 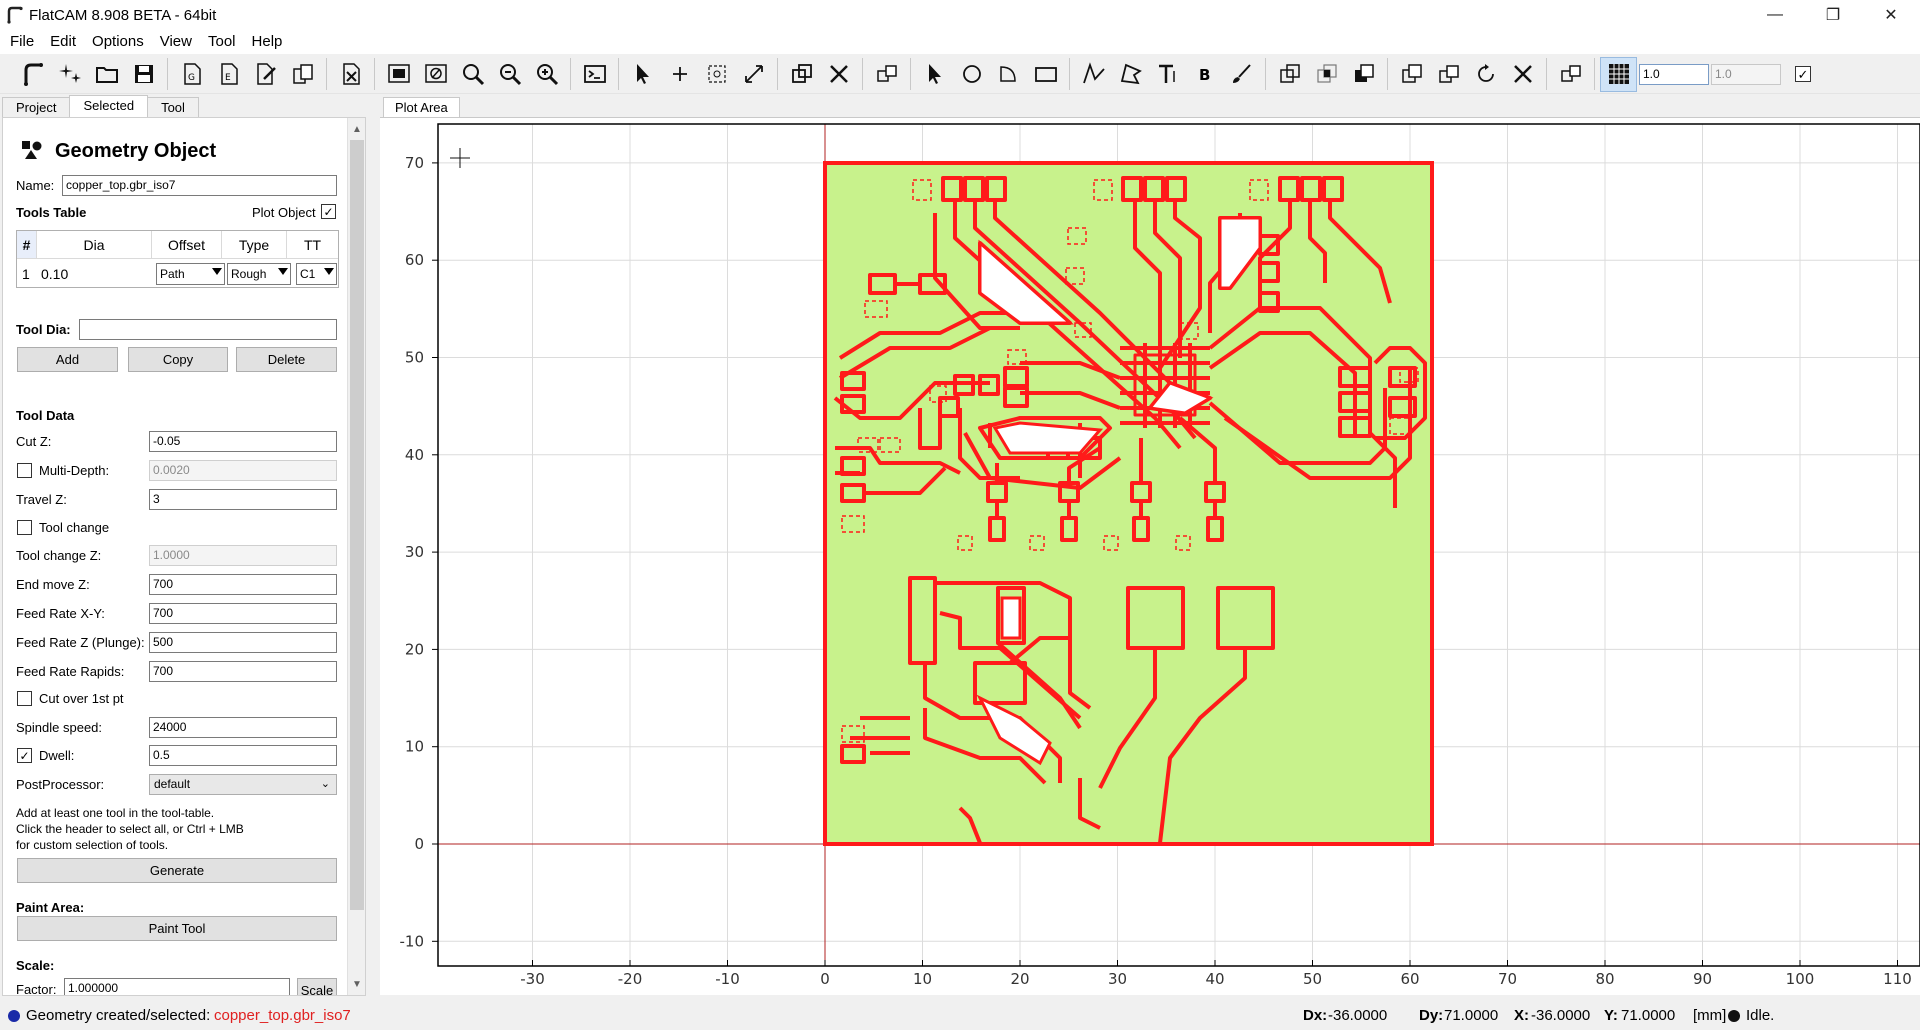 I want to click on copy-file-button, so click(x=302, y=74).